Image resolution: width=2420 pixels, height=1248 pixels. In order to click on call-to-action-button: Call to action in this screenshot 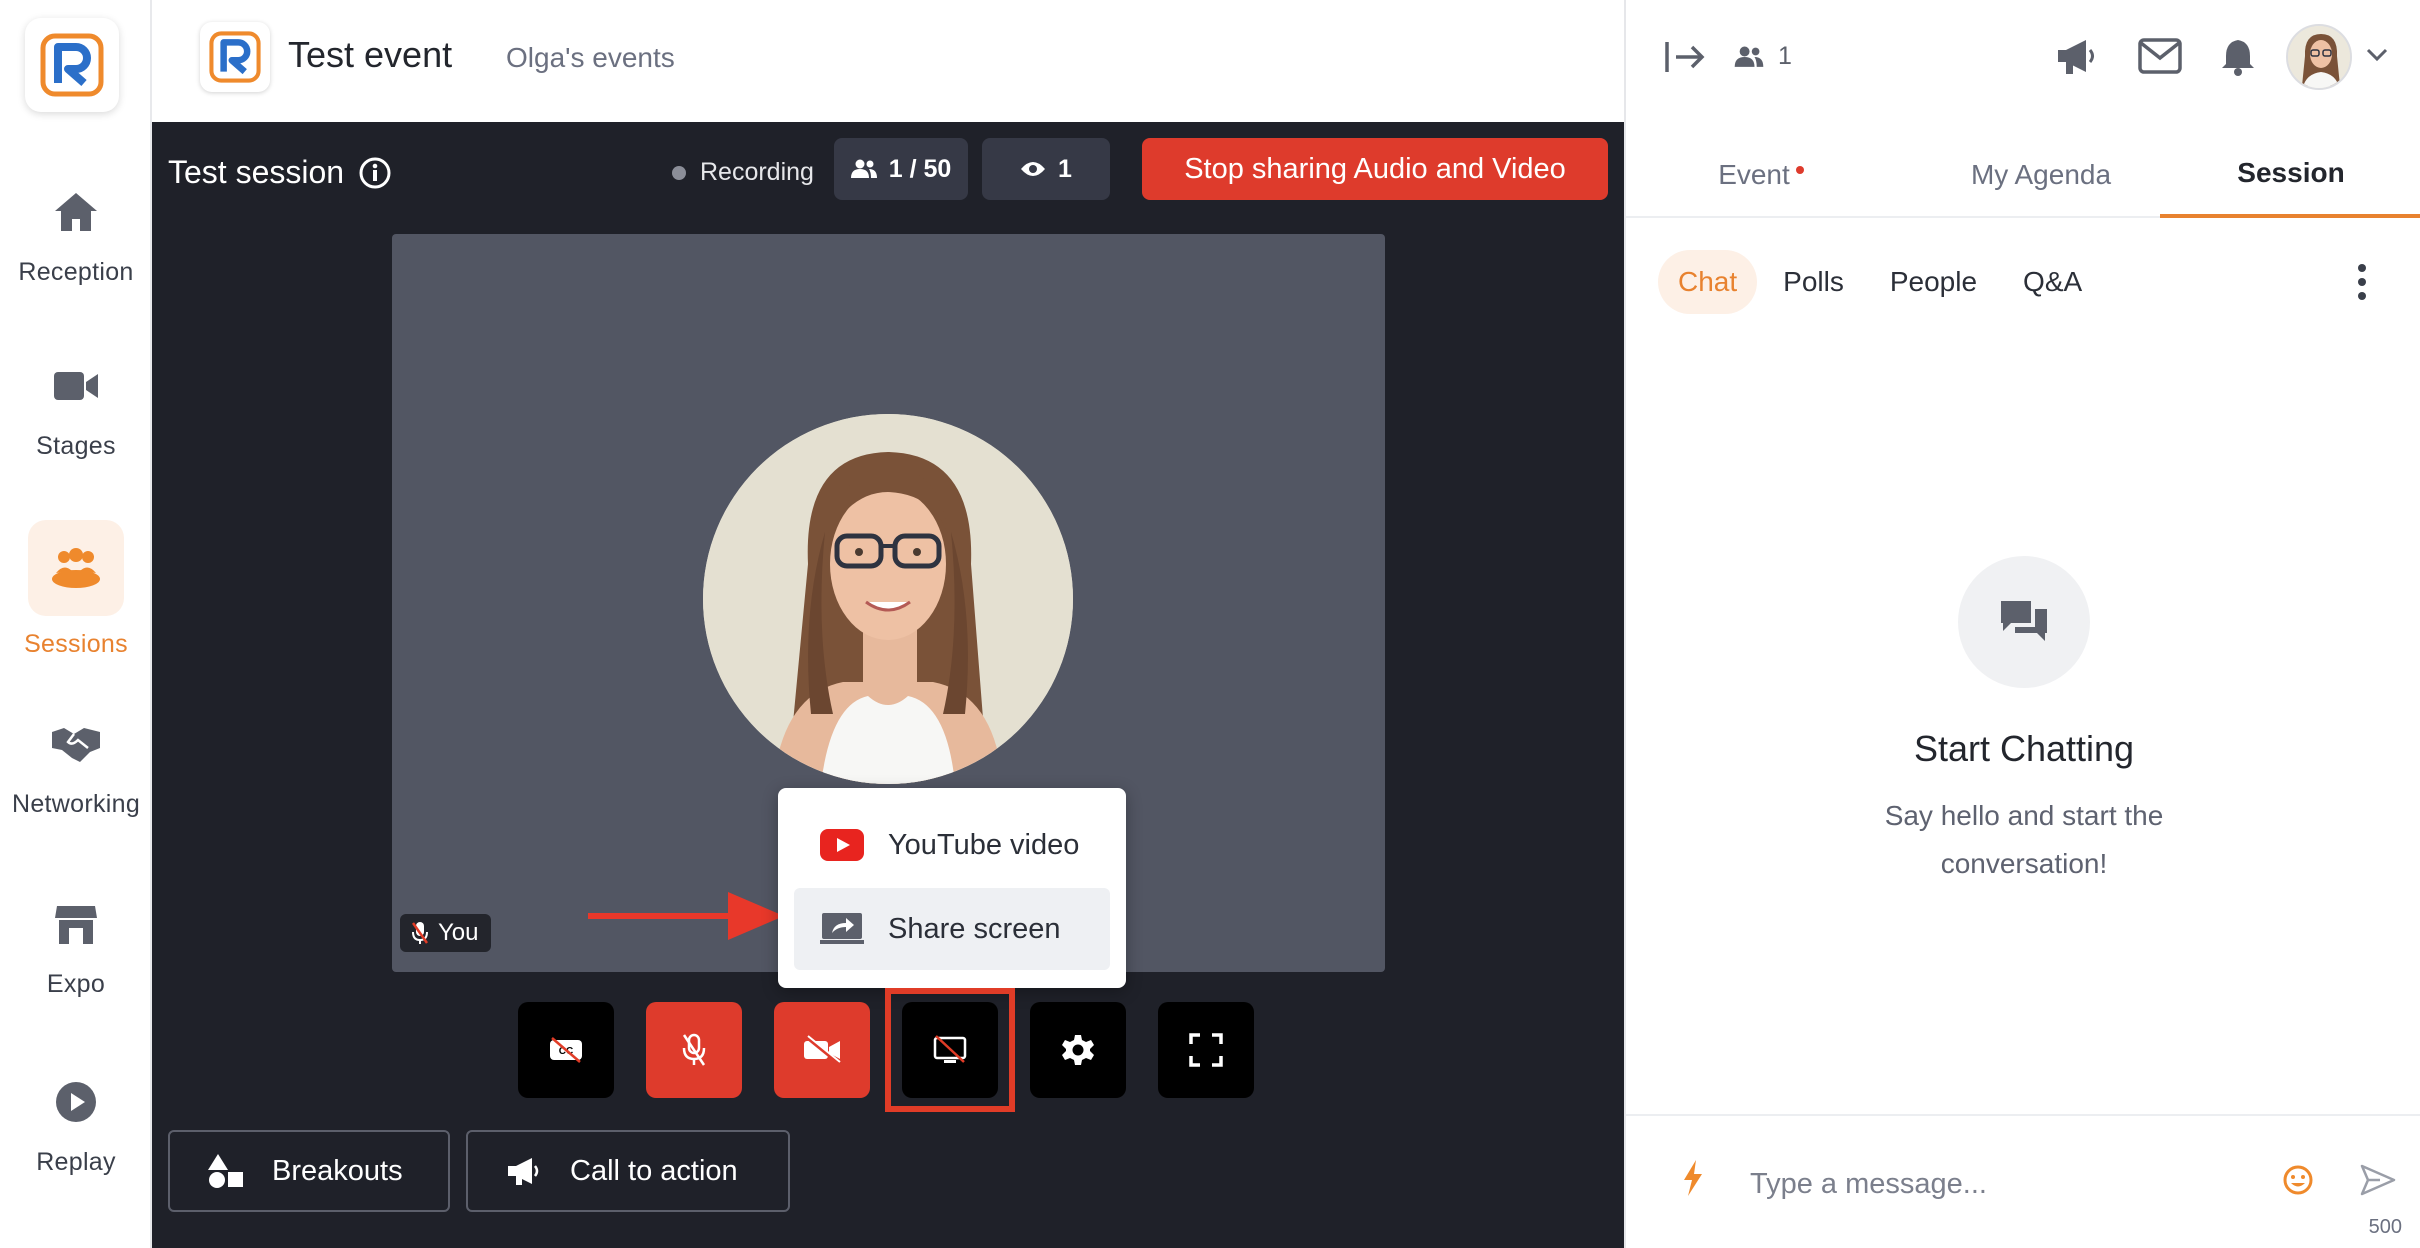, I will do `click(628, 1171)`.